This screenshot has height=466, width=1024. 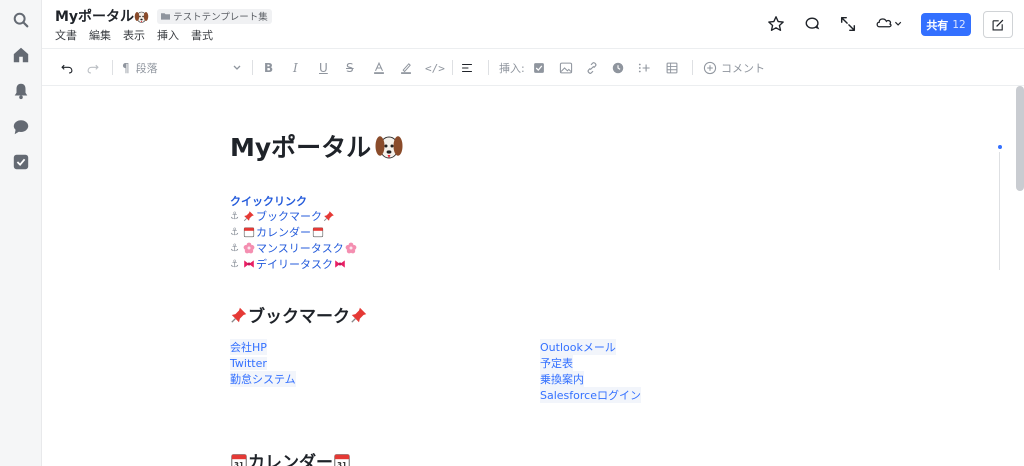 What do you see at coordinates (590, 379) in the screenshot?
I see `bookmark-link: 乗換案内` at bounding box center [590, 379].